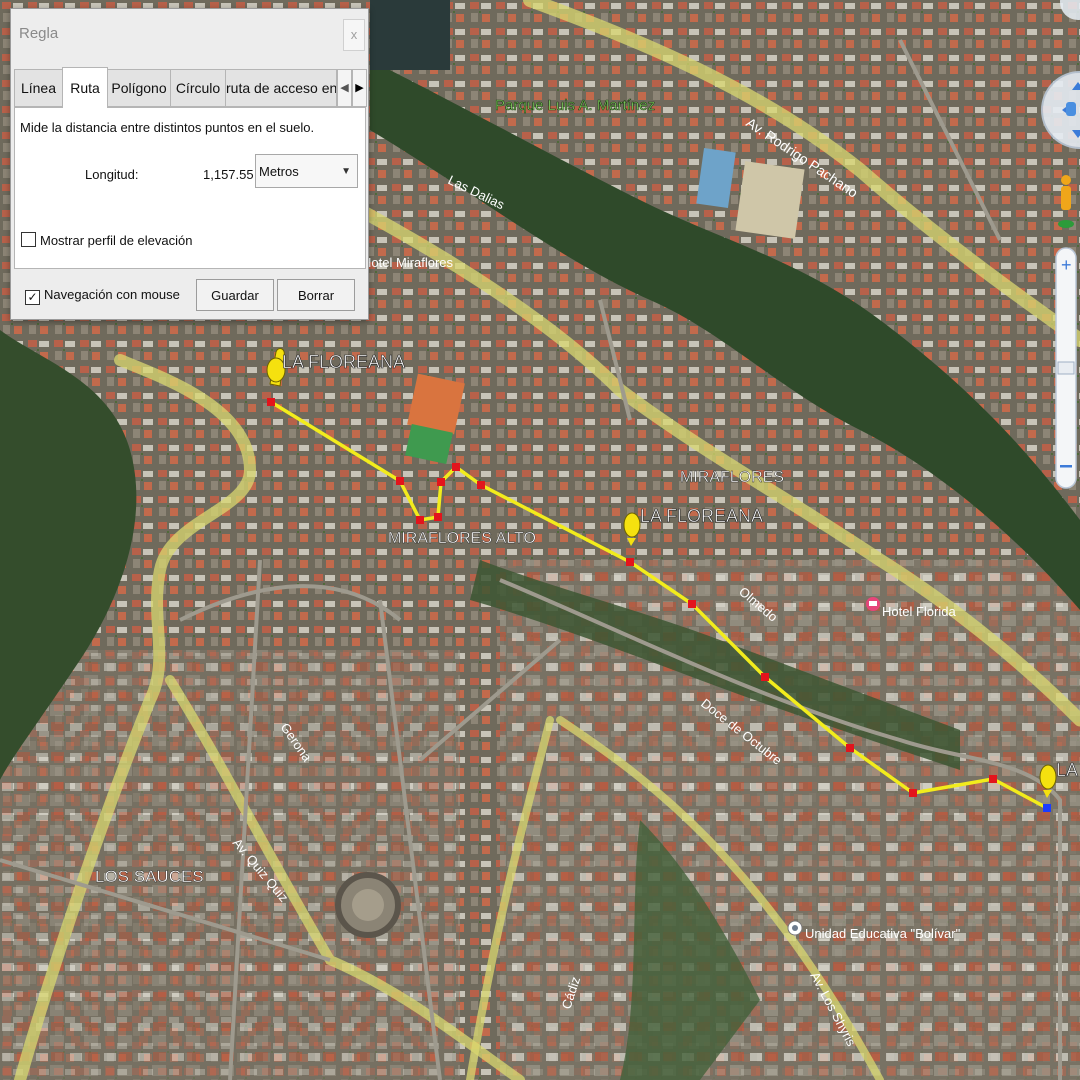 The image size is (1080, 1080). I want to click on mouse-navigation-option: ✓ Navegación con mouse, so click(102, 296).